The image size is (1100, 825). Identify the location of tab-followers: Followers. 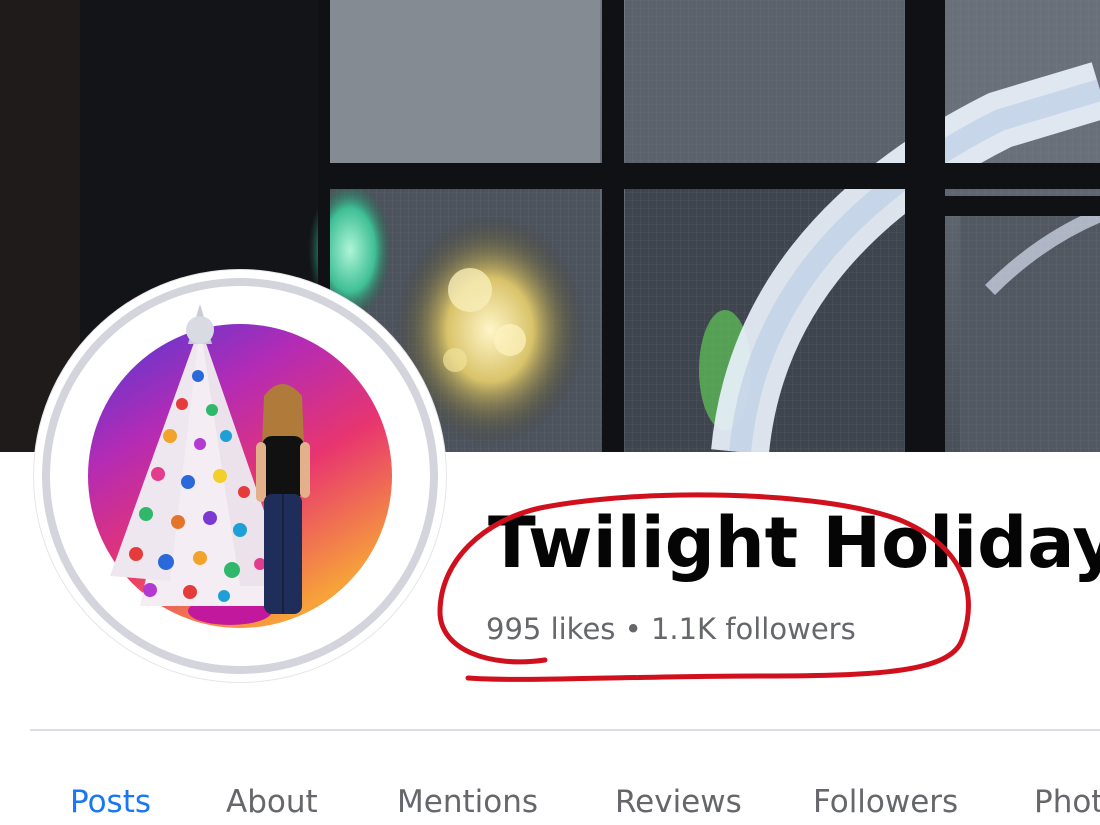
(885, 802).